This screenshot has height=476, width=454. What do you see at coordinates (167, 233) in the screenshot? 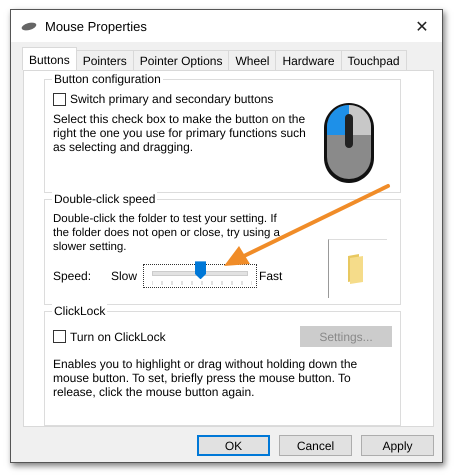
I see `description: Double-click the folder to test your setting. If the folder does not open or close, try using a slower setting.` at bounding box center [167, 233].